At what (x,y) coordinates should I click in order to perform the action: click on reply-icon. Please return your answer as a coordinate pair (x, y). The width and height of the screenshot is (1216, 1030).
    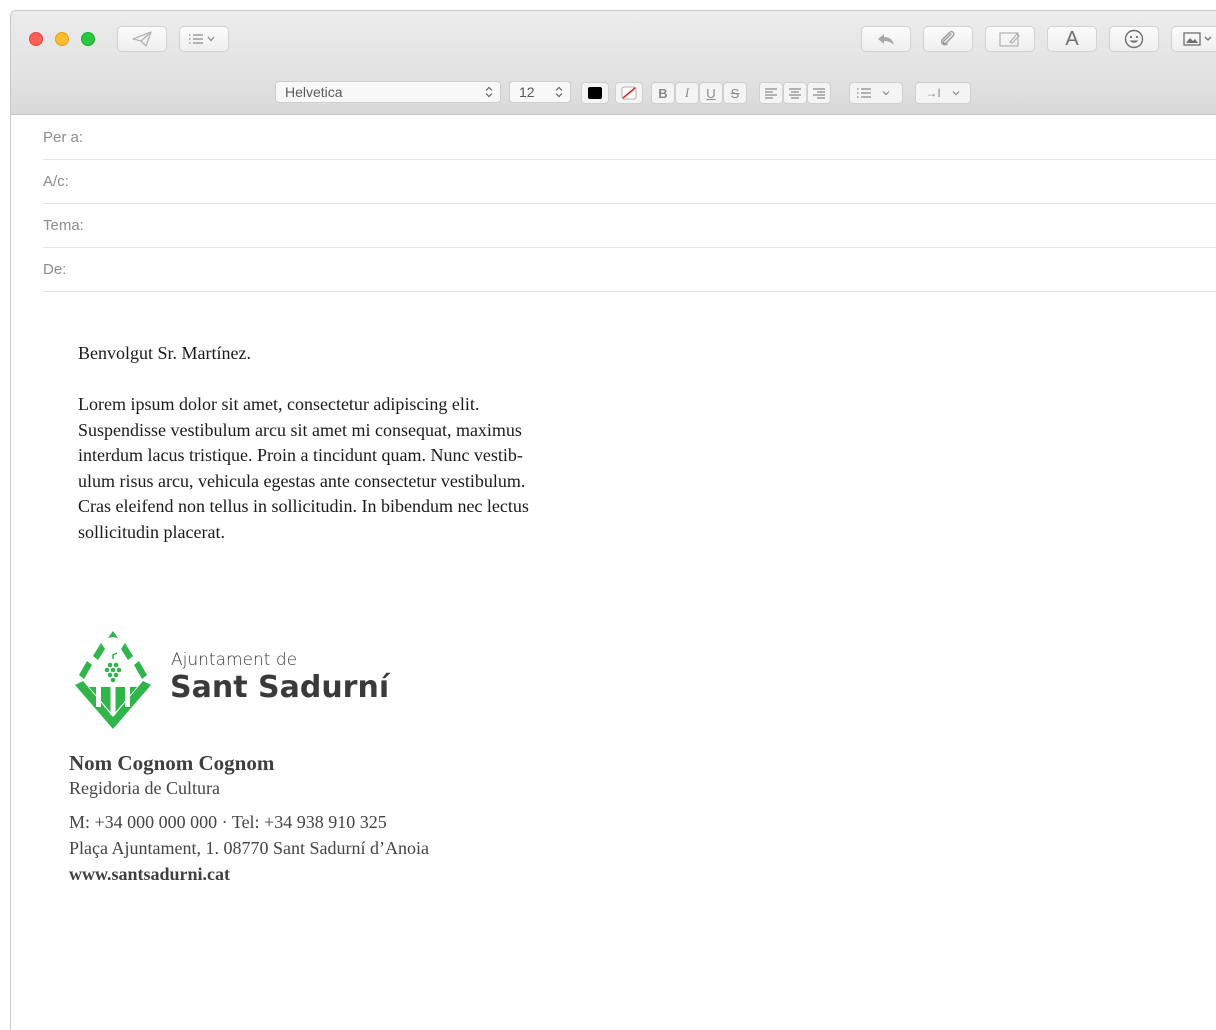
    Looking at the image, I should click on (886, 39).